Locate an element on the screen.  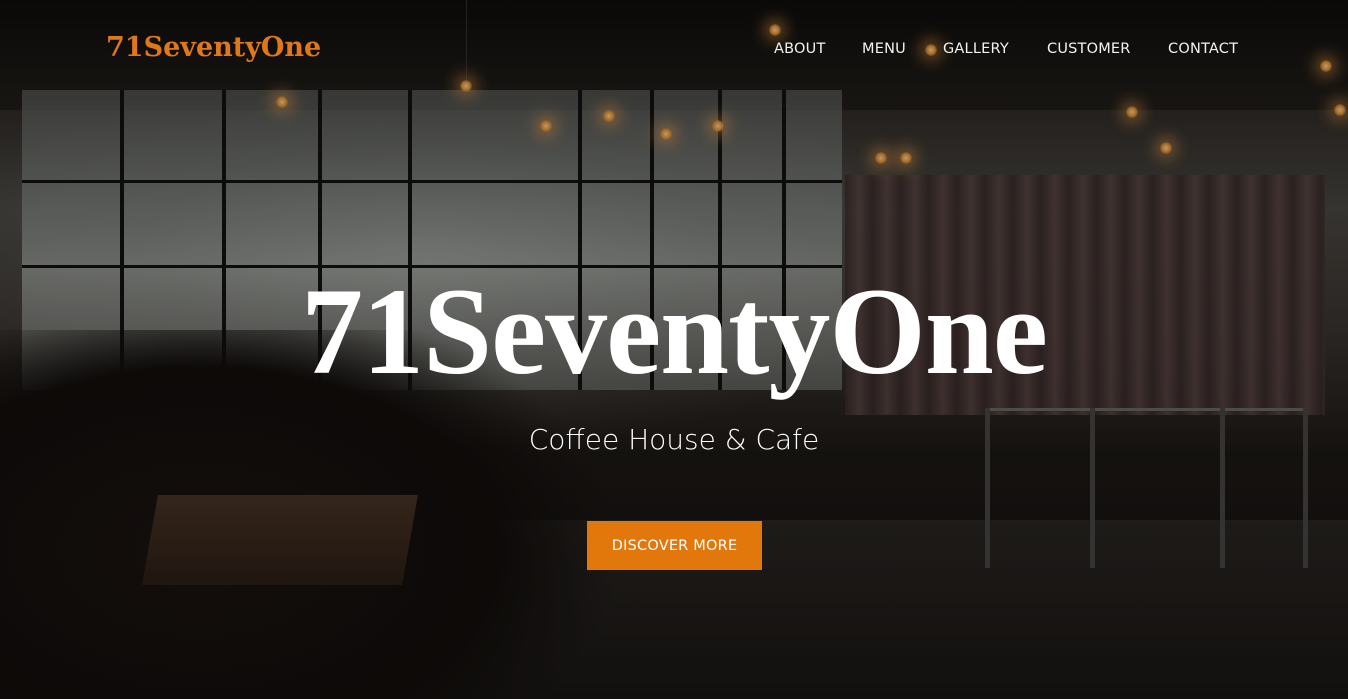
discover-more-button: DISCOVER MORE is located at coordinates (674, 545).